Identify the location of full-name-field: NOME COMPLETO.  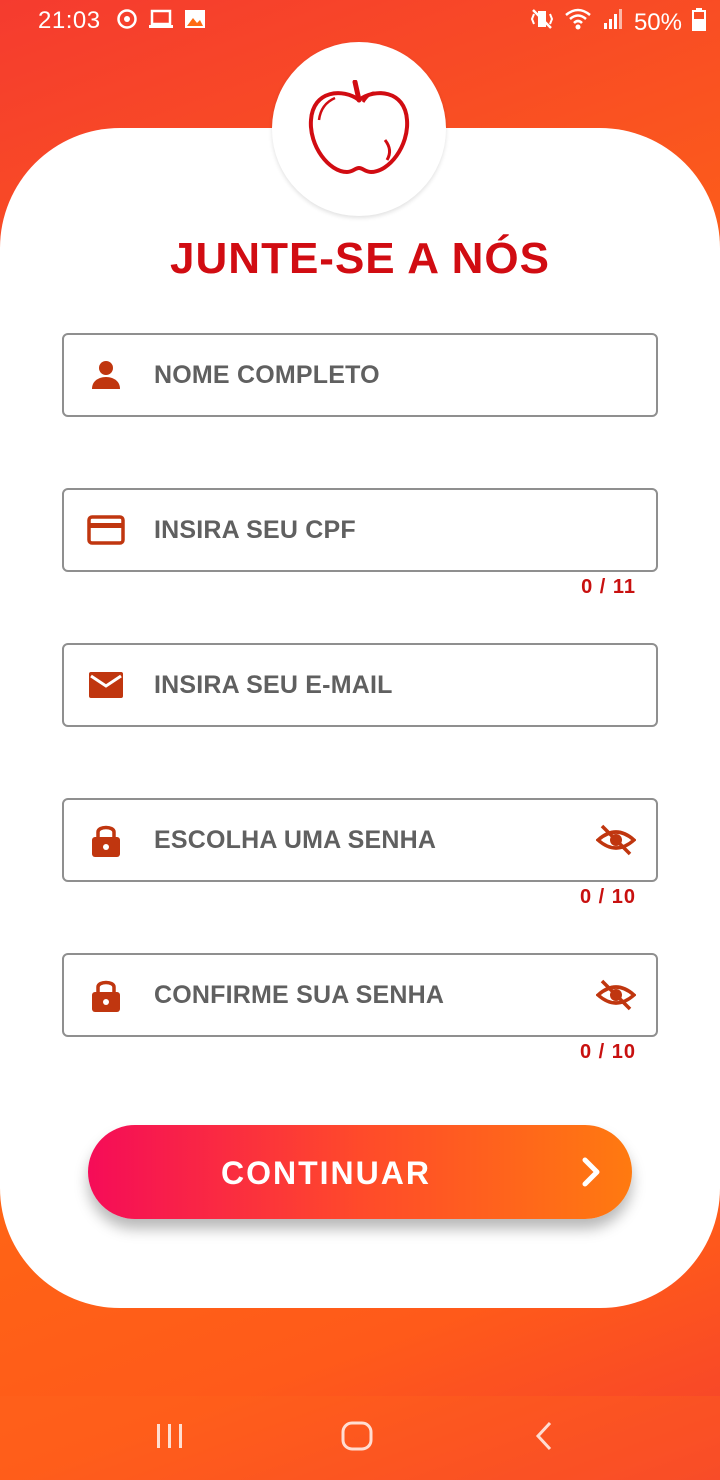
(360, 375).